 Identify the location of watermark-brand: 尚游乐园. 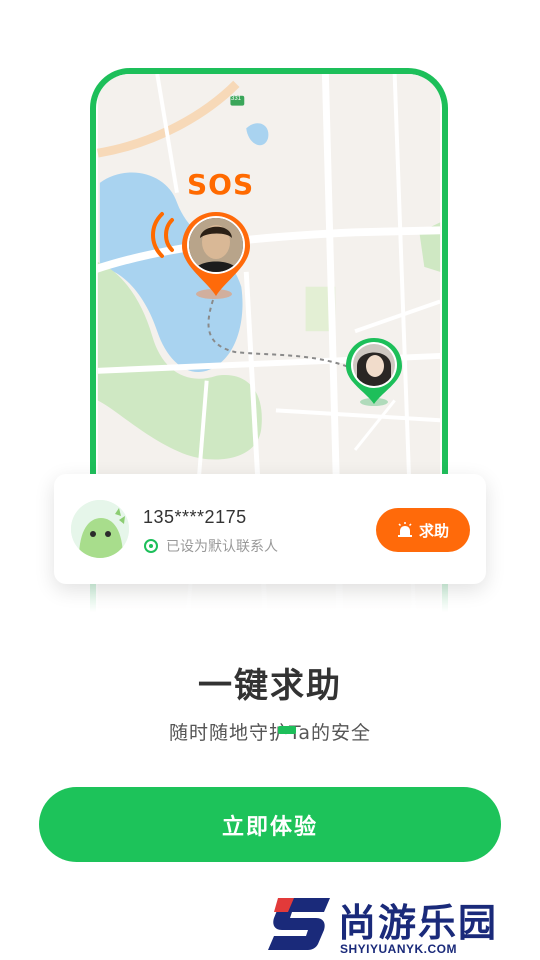
(418, 923).